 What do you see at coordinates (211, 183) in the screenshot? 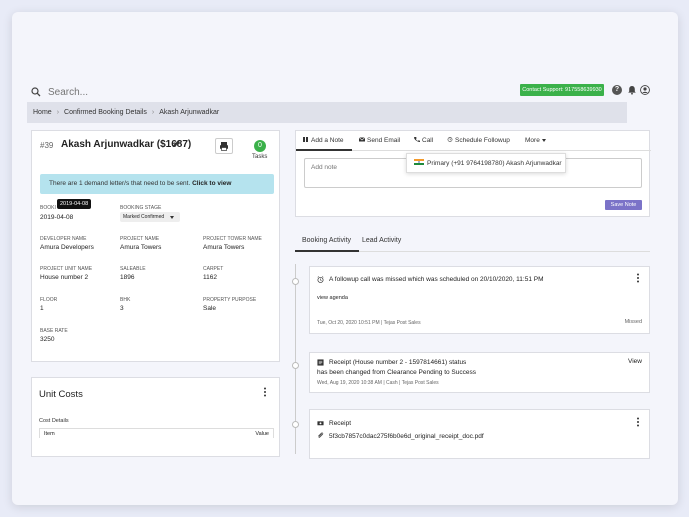
I see `alert-link: Click to view` at bounding box center [211, 183].